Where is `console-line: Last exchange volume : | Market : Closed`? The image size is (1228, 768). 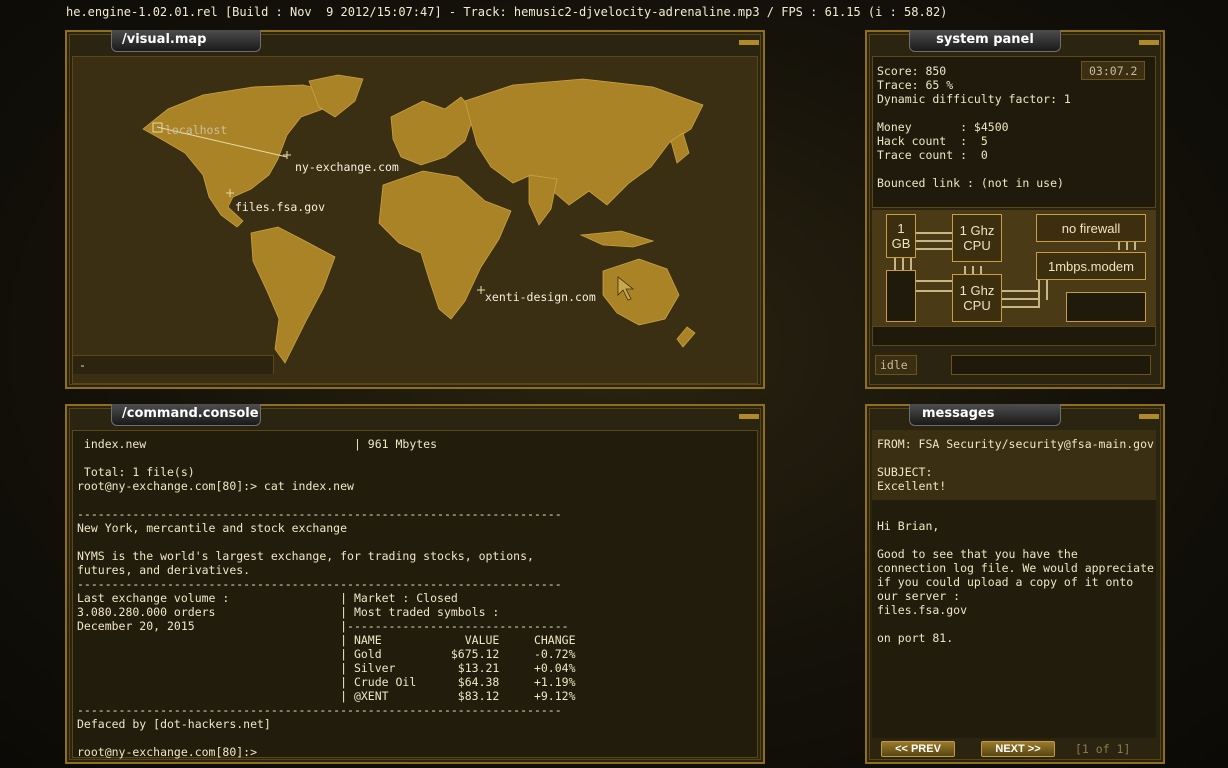 console-line: Last exchange volume : | Market : Closed is located at coordinates (267, 598).